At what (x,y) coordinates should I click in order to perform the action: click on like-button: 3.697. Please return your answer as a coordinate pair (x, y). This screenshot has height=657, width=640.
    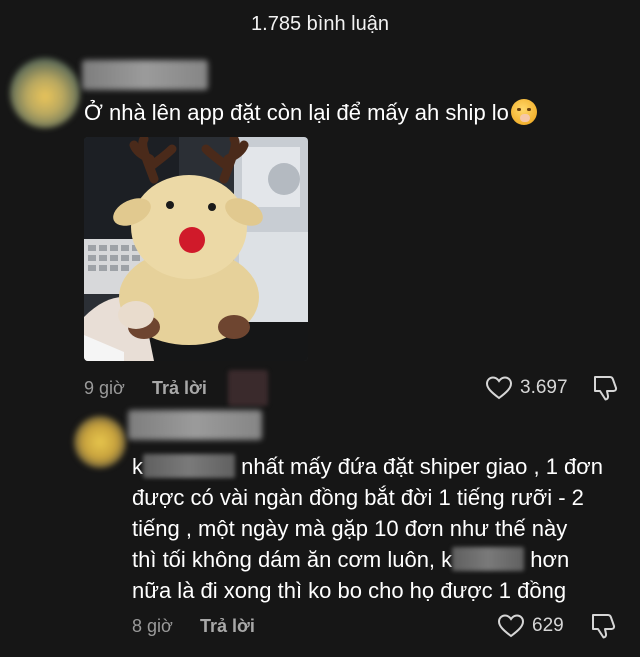
    Looking at the image, I should click on (527, 388).